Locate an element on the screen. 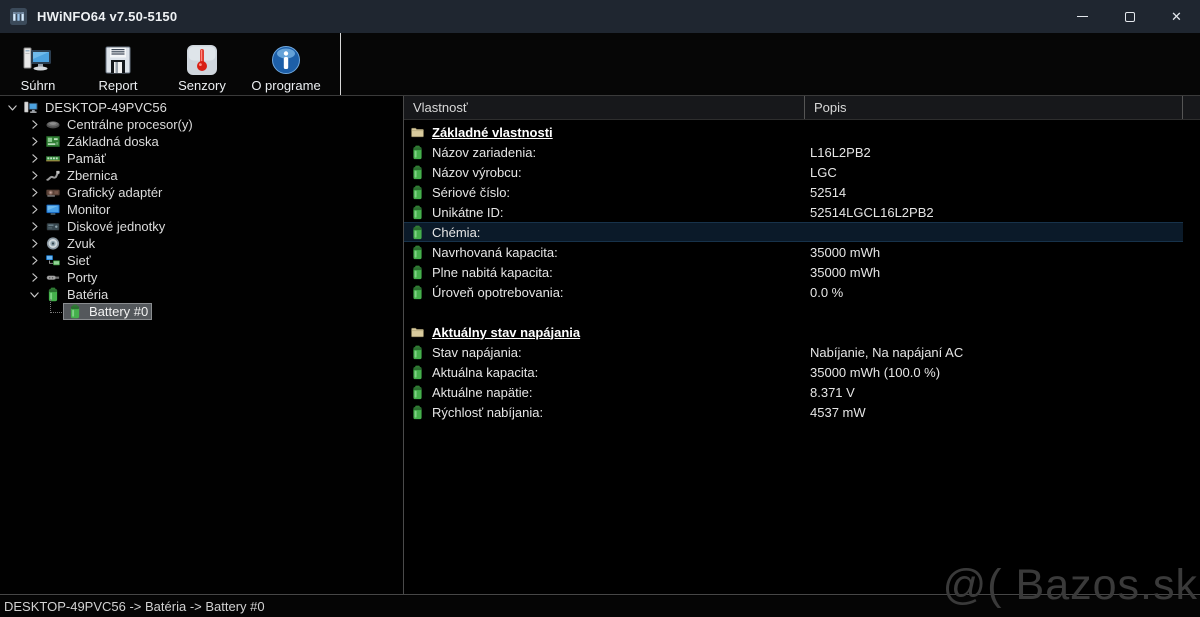 This screenshot has width=1200, height=617. window-title: HWiNFO64 v7.50-5150 is located at coordinates (107, 16).